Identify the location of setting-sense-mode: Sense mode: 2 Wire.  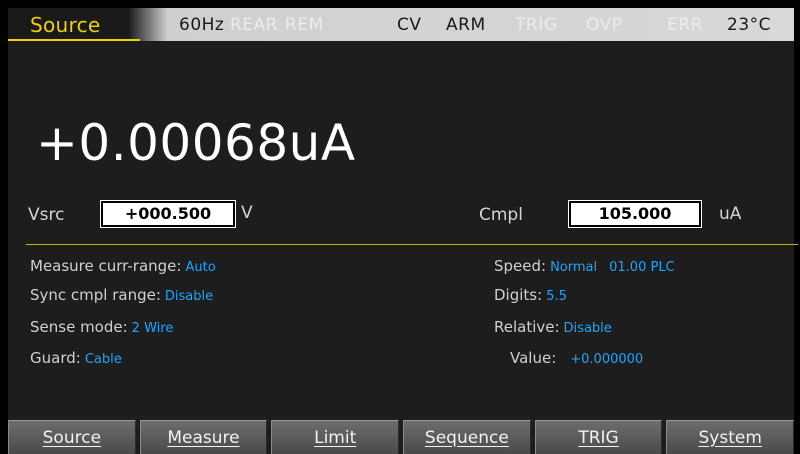
(101, 327).